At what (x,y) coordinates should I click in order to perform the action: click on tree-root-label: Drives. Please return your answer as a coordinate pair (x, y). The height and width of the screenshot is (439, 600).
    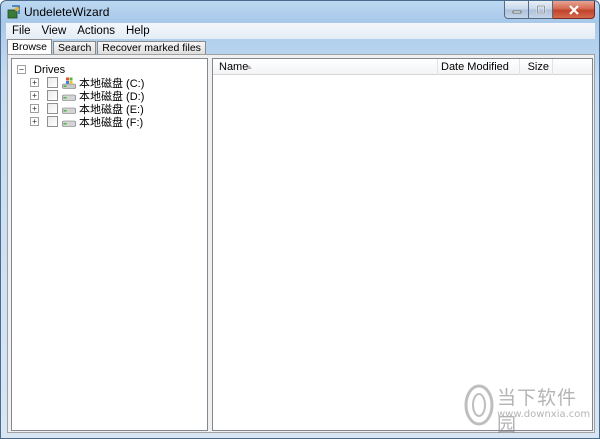
    Looking at the image, I should click on (50, 69).